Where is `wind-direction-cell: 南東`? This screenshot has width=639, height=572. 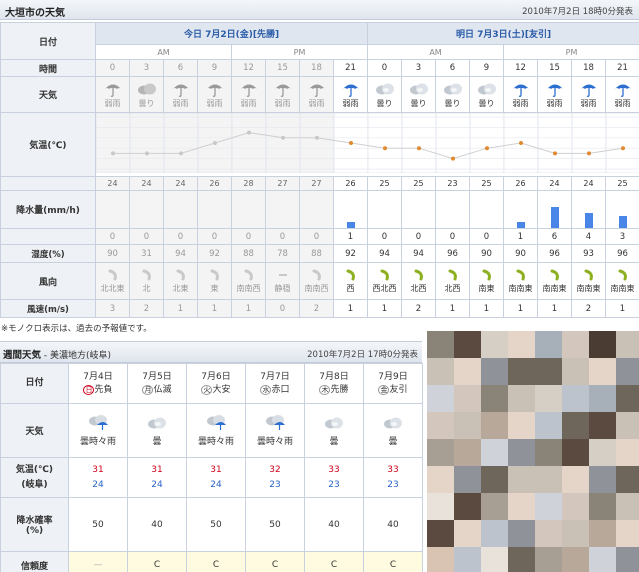
wind-direction-cell: 南東 is located at coordinates (486, 281).